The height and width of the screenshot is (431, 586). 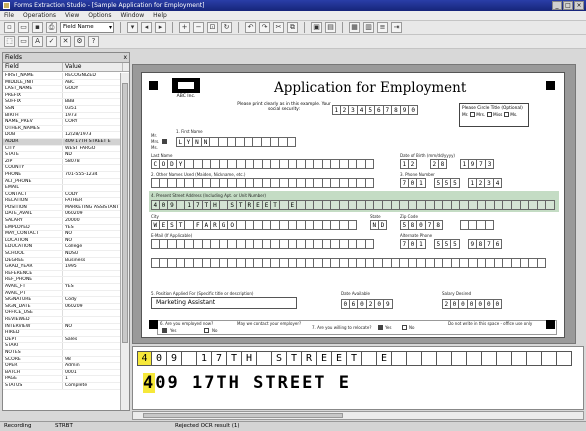 I want to click on alt-phone-line-boxes: 9876, so click(x=485, y=244).